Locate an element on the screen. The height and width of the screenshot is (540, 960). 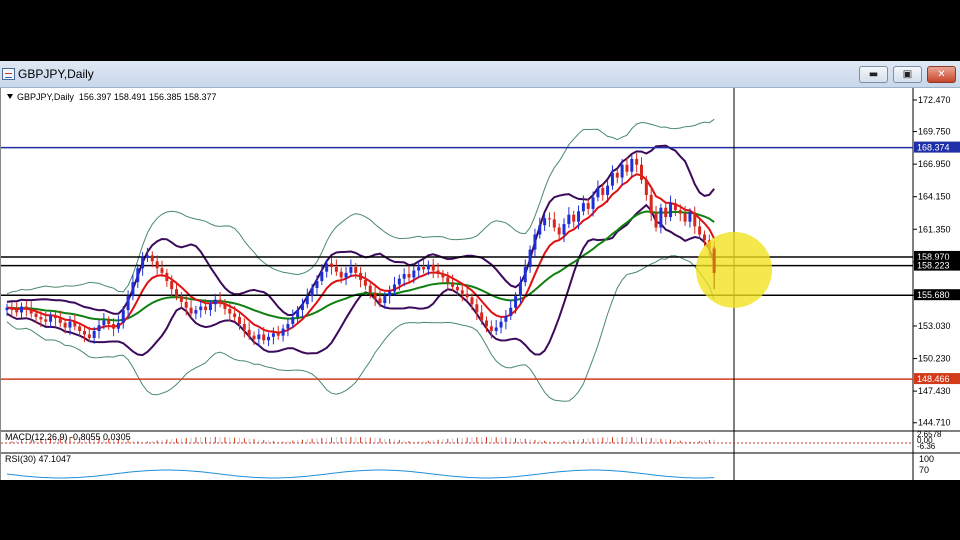
window-titlebar: GBPJPY,Daily ▬ ▣ ✕ is located at coordinates (480, 74).